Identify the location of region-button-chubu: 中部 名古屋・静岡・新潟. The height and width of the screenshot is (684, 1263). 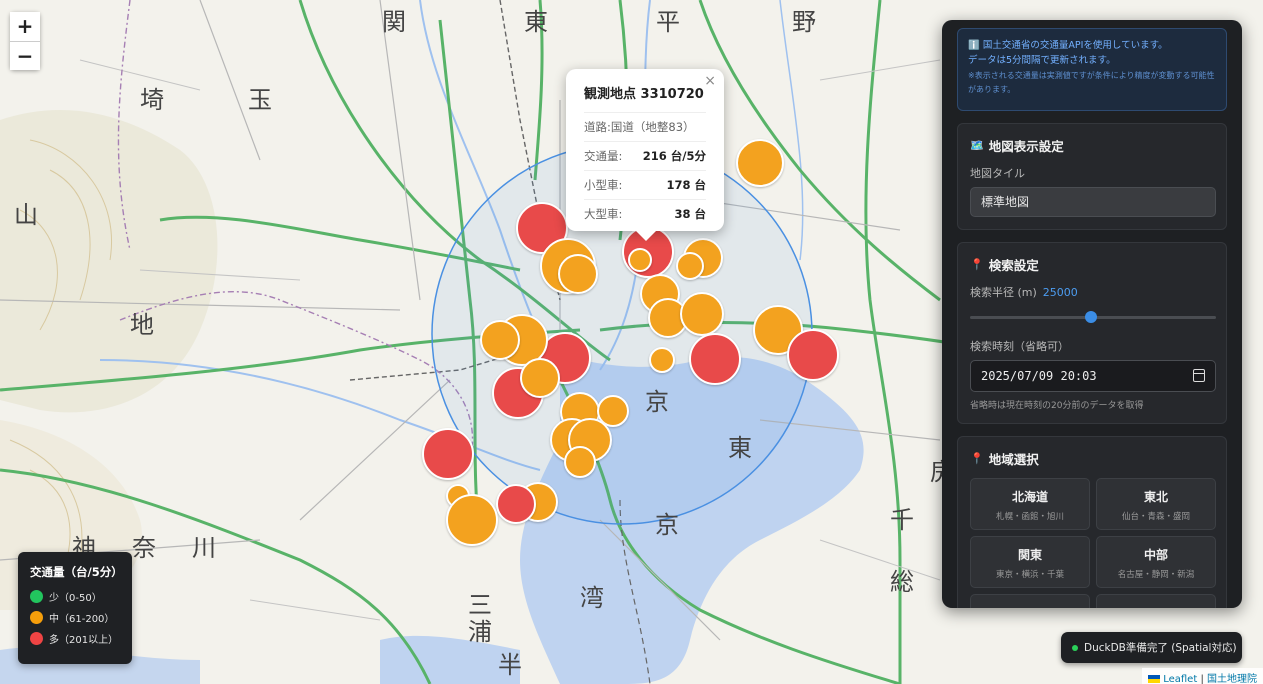
(1156, 562).